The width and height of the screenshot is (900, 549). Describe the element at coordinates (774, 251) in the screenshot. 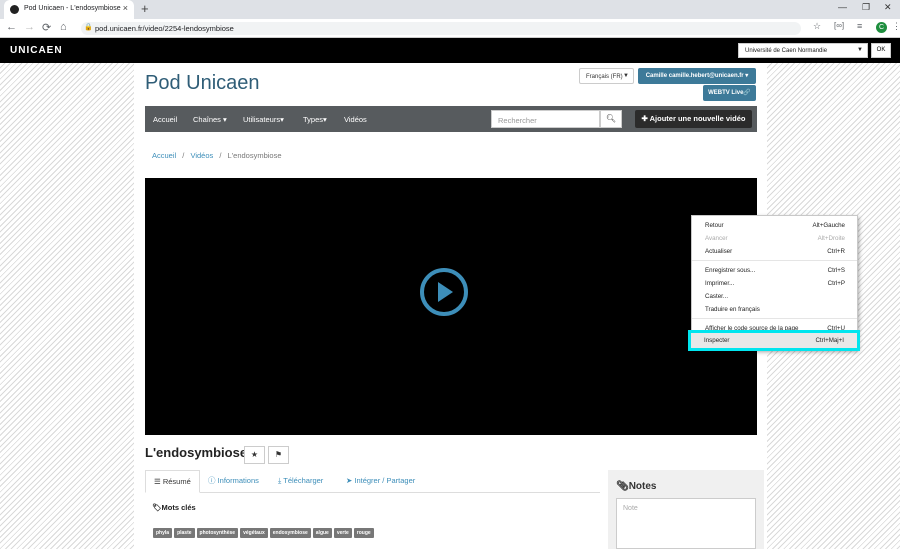

I see `ctx-actualiser: Actualiser Ctrl+R` at that location.